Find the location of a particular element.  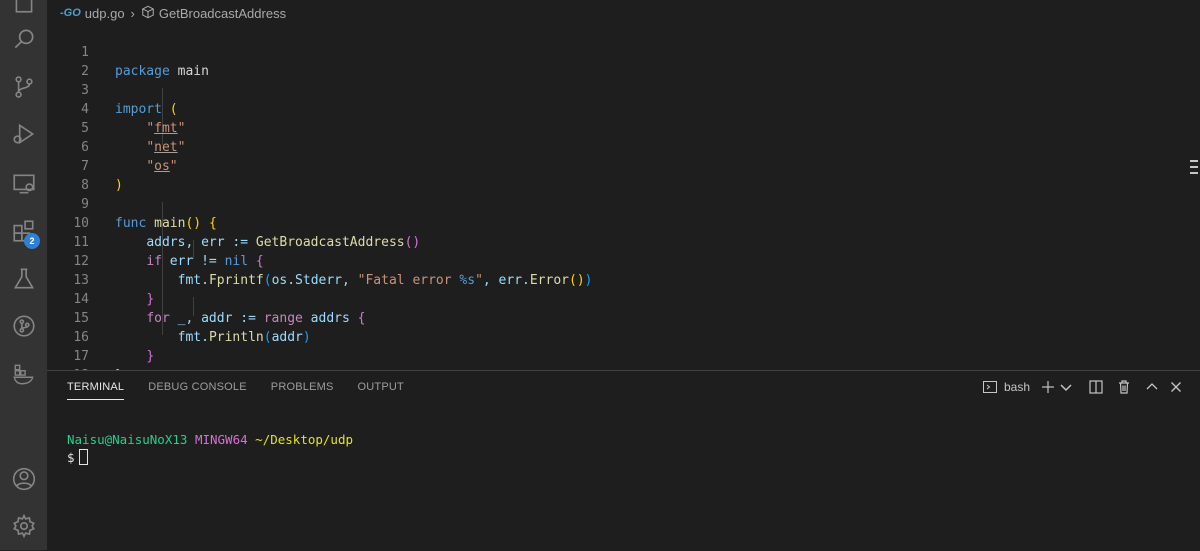

code-line: 6 "os" is located at coordinates (112, 146).